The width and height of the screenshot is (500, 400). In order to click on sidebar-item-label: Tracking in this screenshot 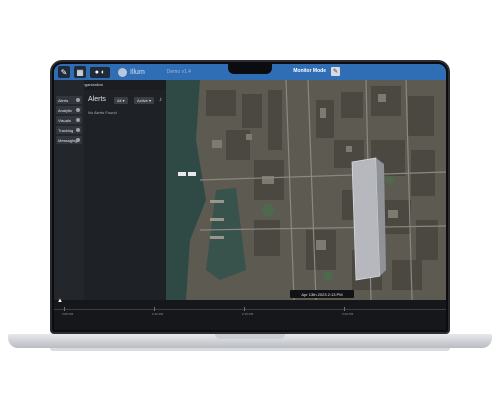, I will do `click(66, 130)`.